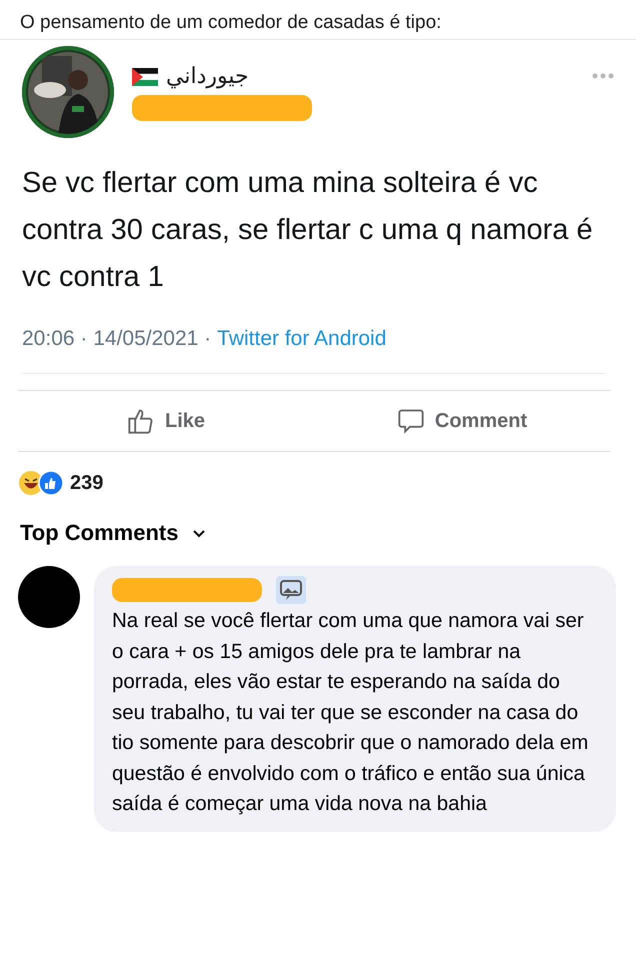 This screenshot has height=980, width=636. Describe the element at coordinates (113, 533) in the screenshot. I see `top-comments-dropdown: Top Comments` at that location.